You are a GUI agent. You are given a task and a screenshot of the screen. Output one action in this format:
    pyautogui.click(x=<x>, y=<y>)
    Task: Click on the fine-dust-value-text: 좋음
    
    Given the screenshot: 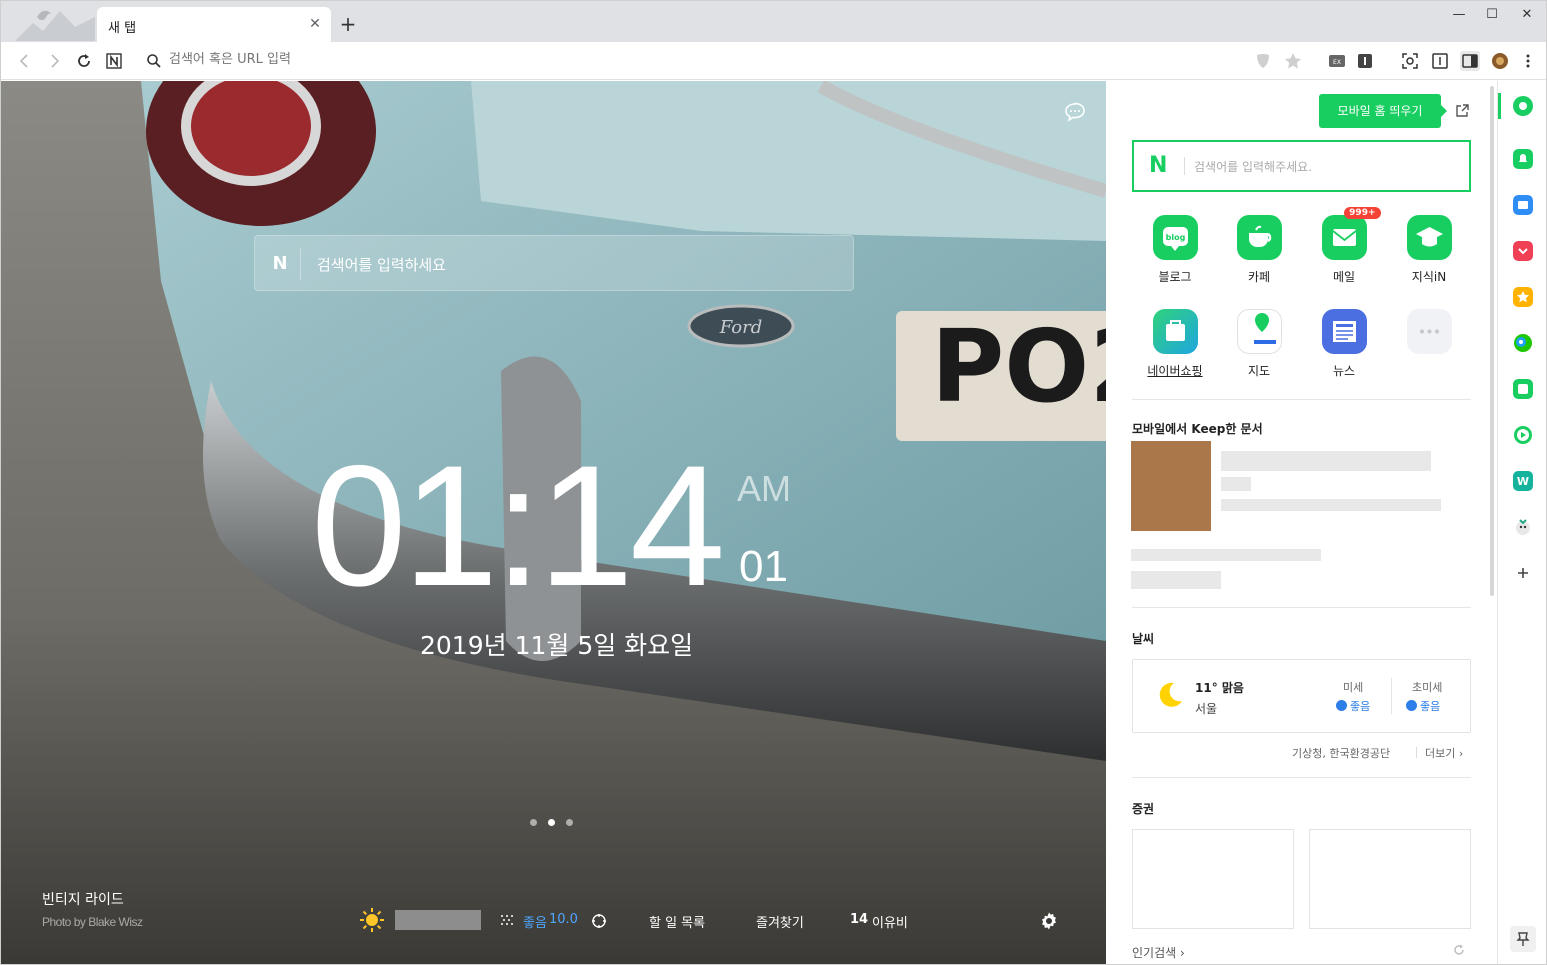 What is the action you would take?
    pyautogui.click(x=1360, y=706)
    